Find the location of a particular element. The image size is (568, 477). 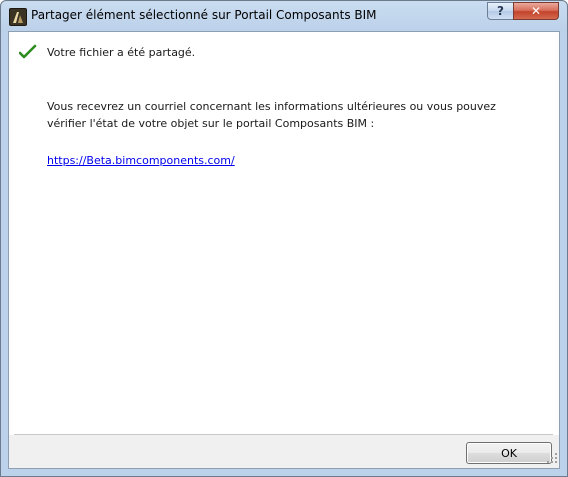

close-button: ✕ is located at coordinates (536, 11).